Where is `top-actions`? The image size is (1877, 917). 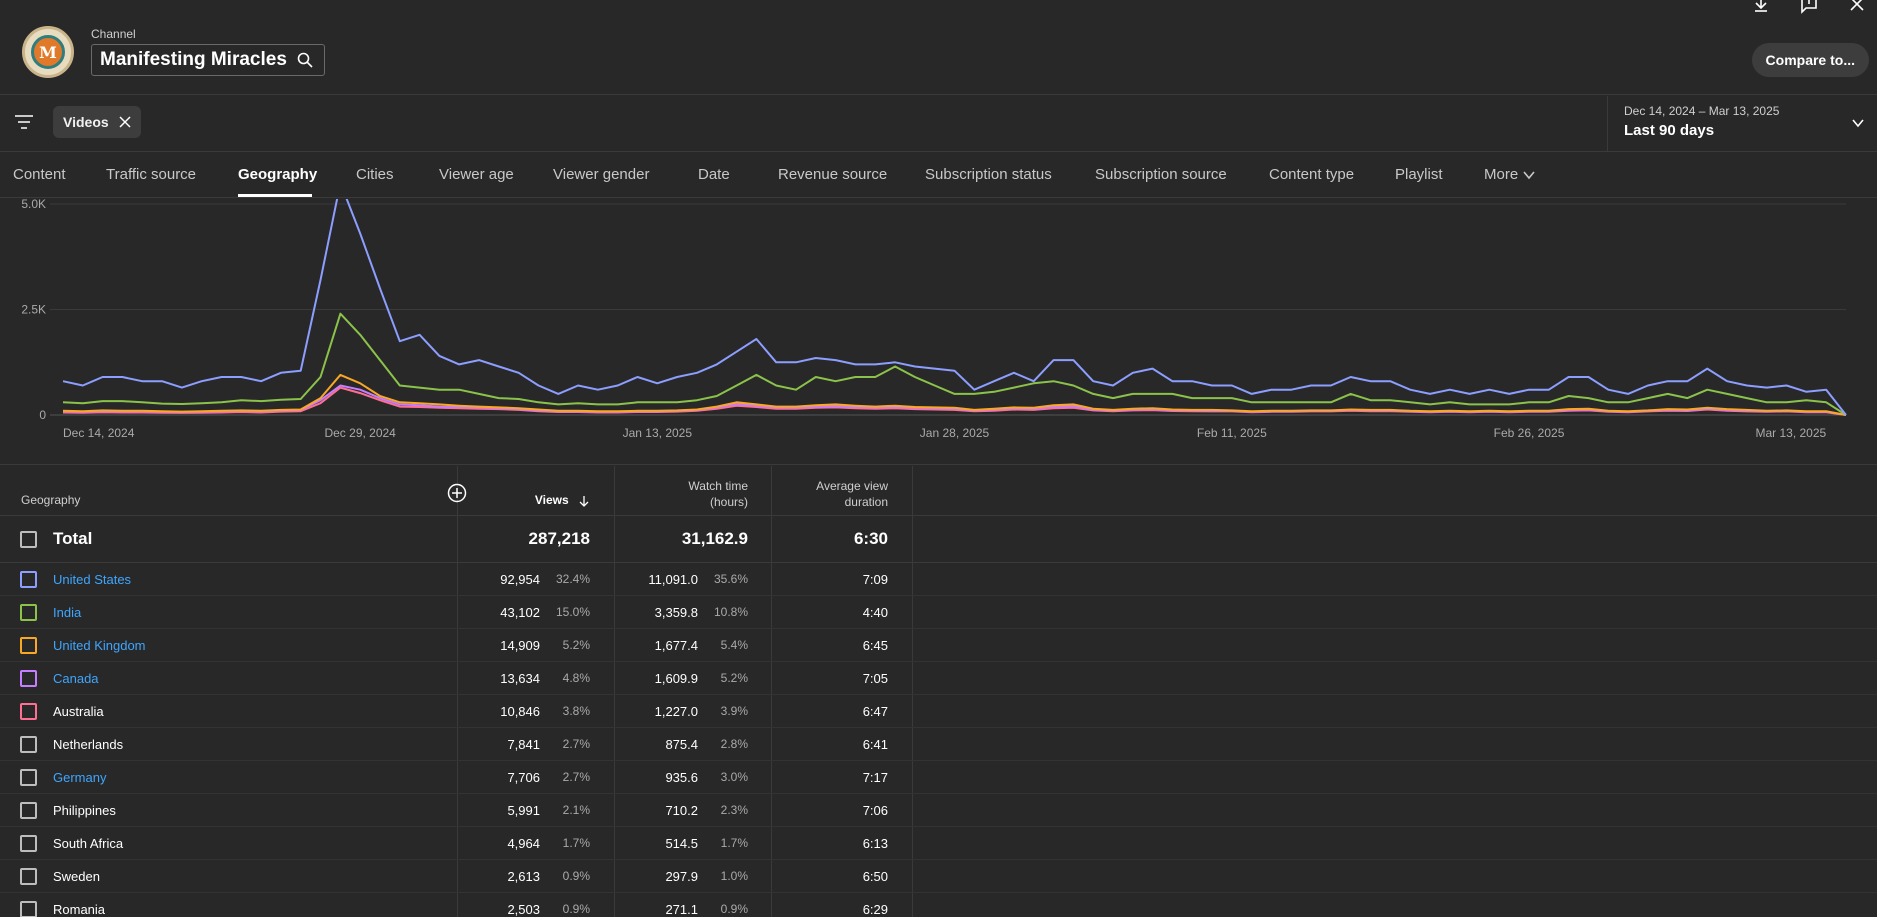 top-actions is located at coordinates (1814, 7).